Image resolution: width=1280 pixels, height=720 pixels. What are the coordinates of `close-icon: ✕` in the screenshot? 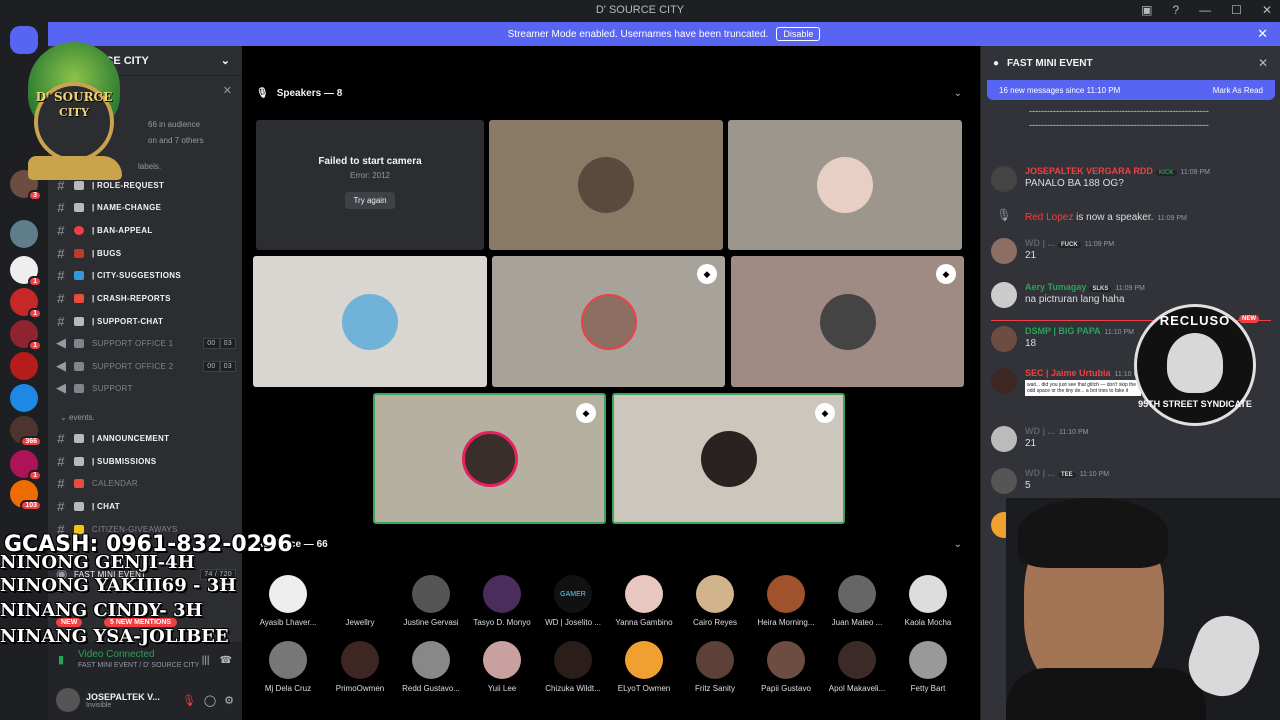 It's located at (227, 90).